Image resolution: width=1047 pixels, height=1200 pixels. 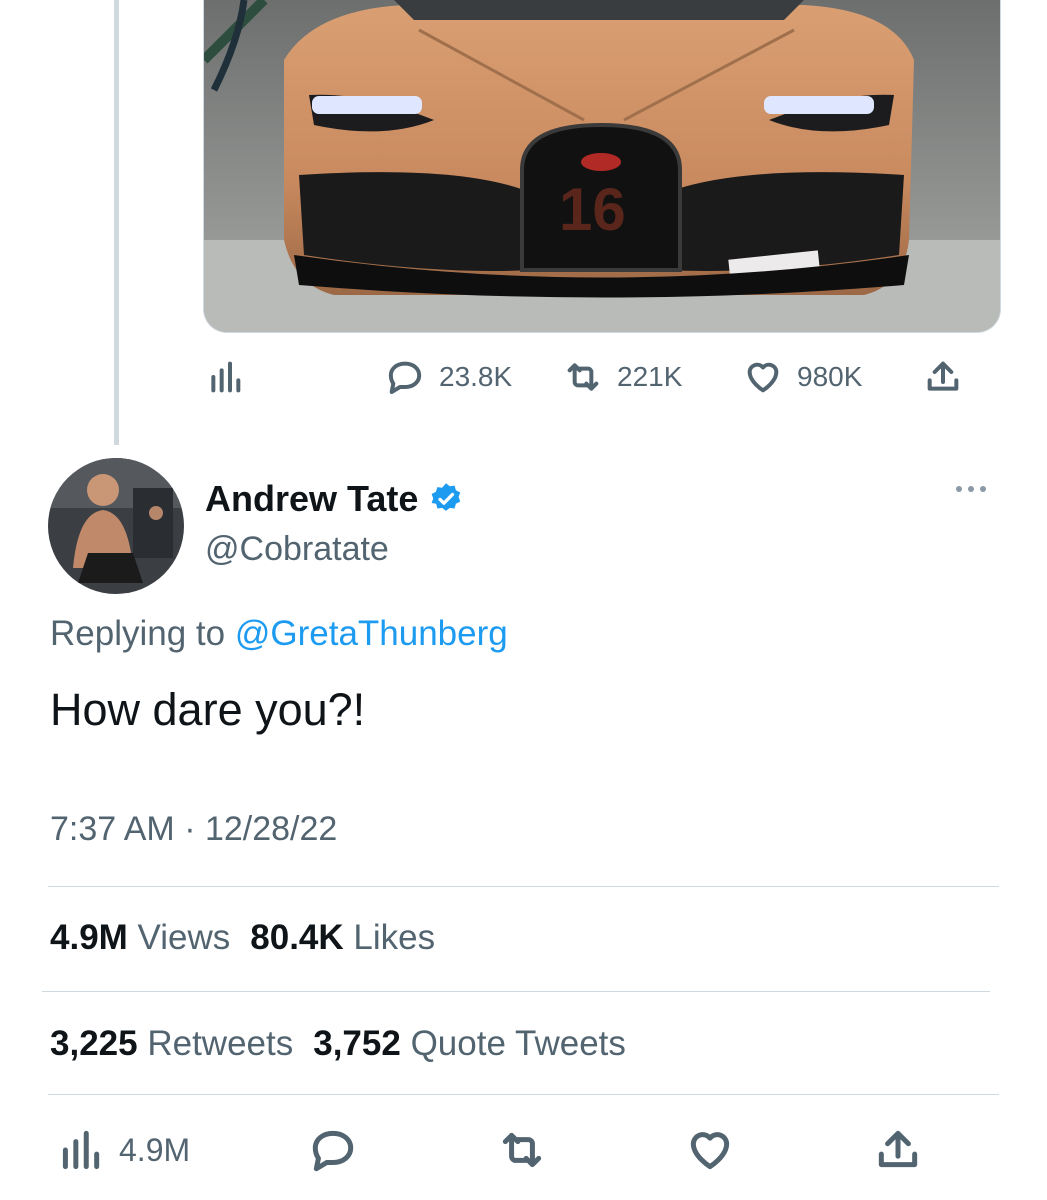 I want to click on top-tweet-action-bar: 23.8K 221K 980K, so click(x=595, y=377).